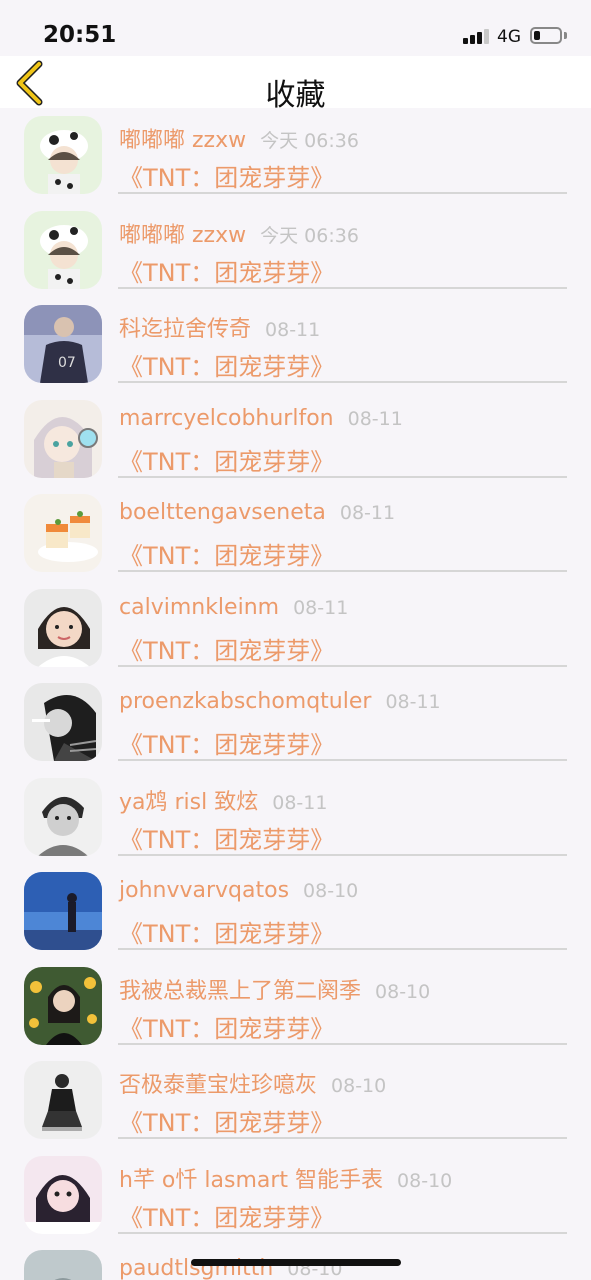  Describe the element at coordinates (80, 35) in the screenshot. I see `status-time: 20:51` at that location.